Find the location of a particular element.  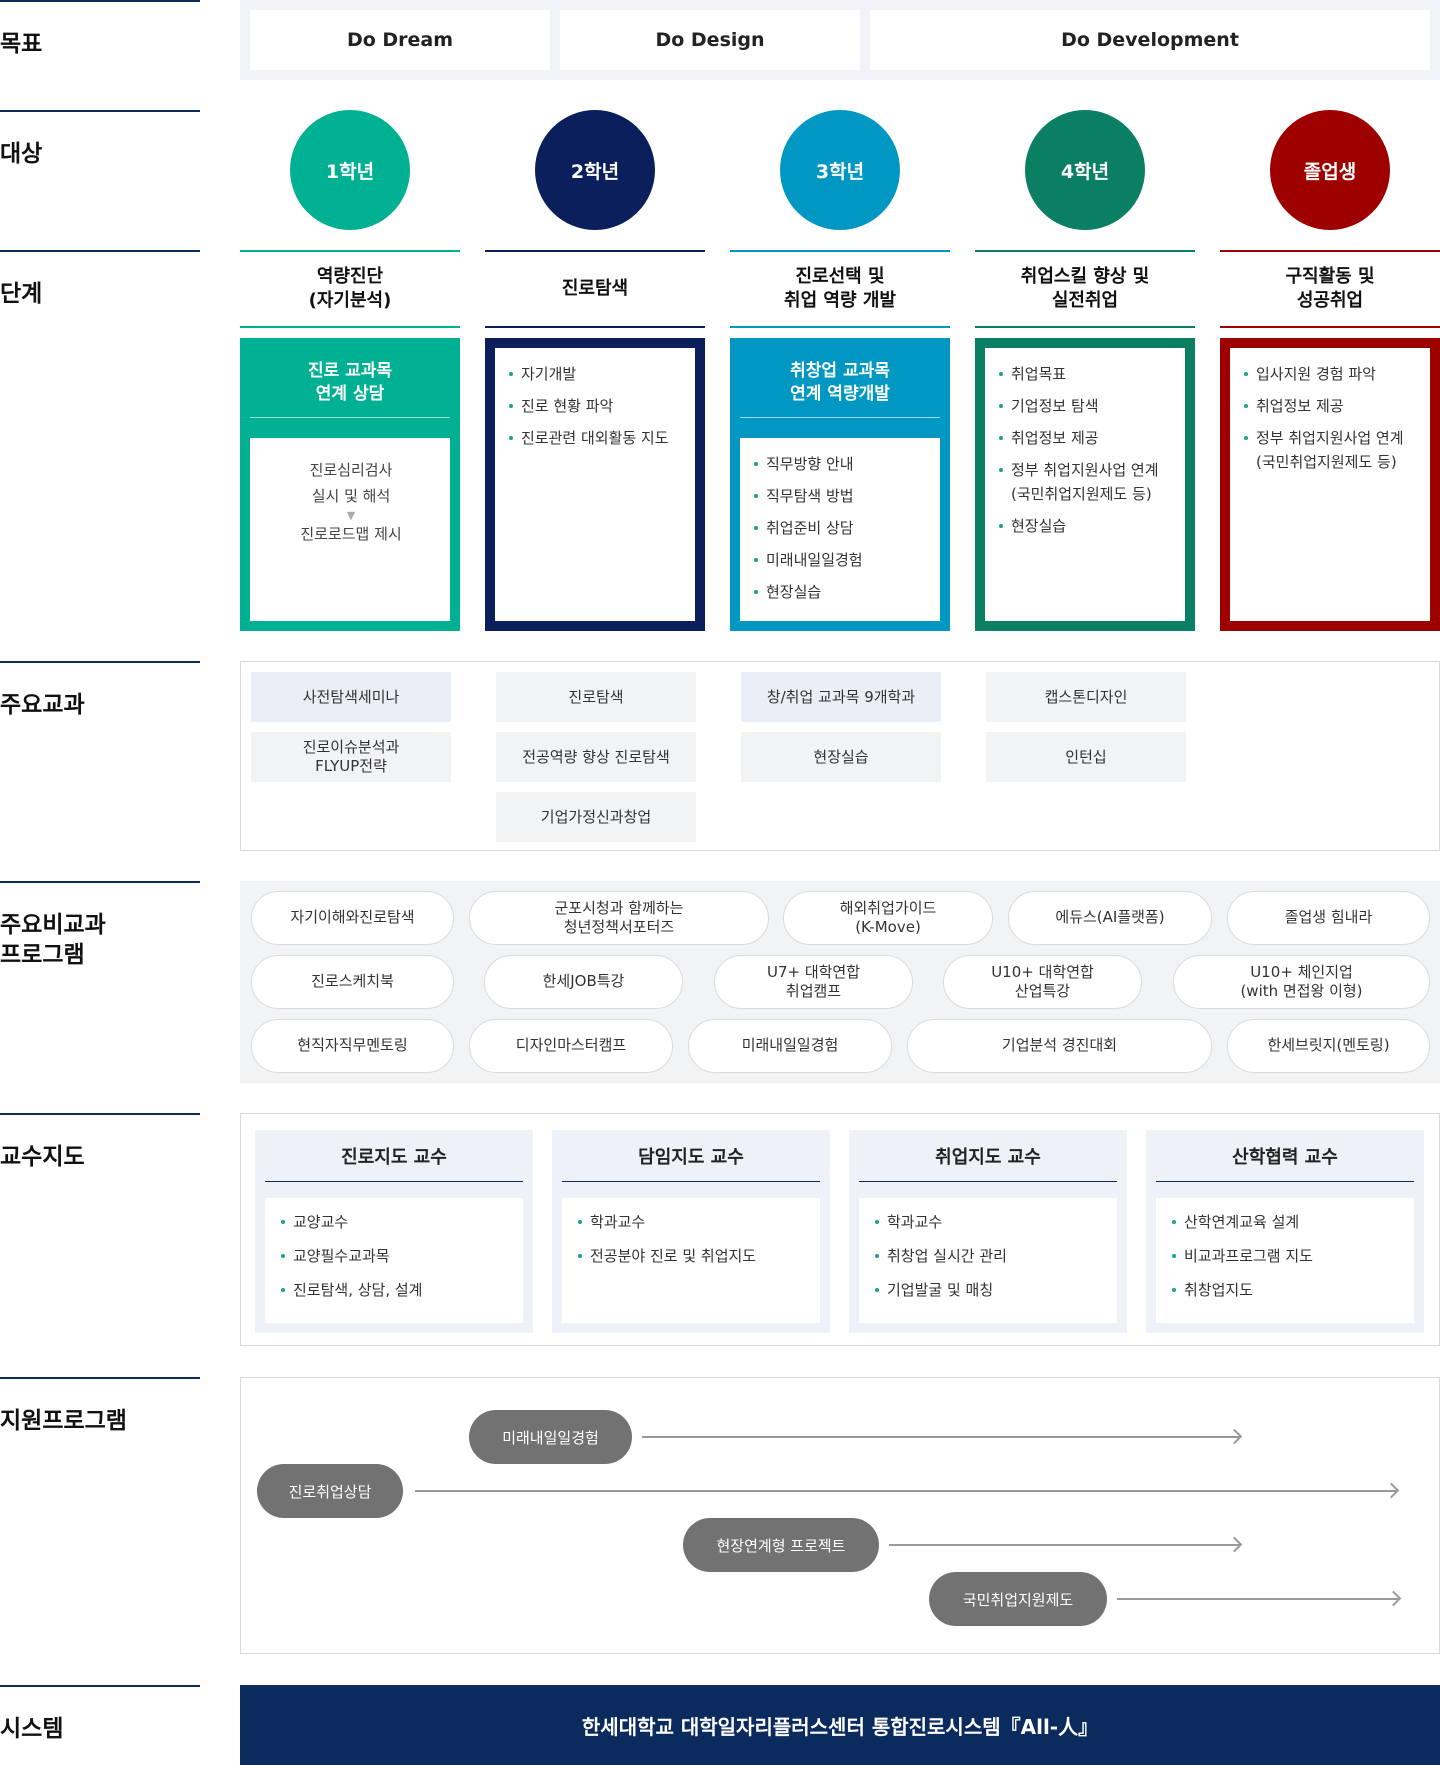

row-label-goal: 목표 is located at coordinates (100, 55).